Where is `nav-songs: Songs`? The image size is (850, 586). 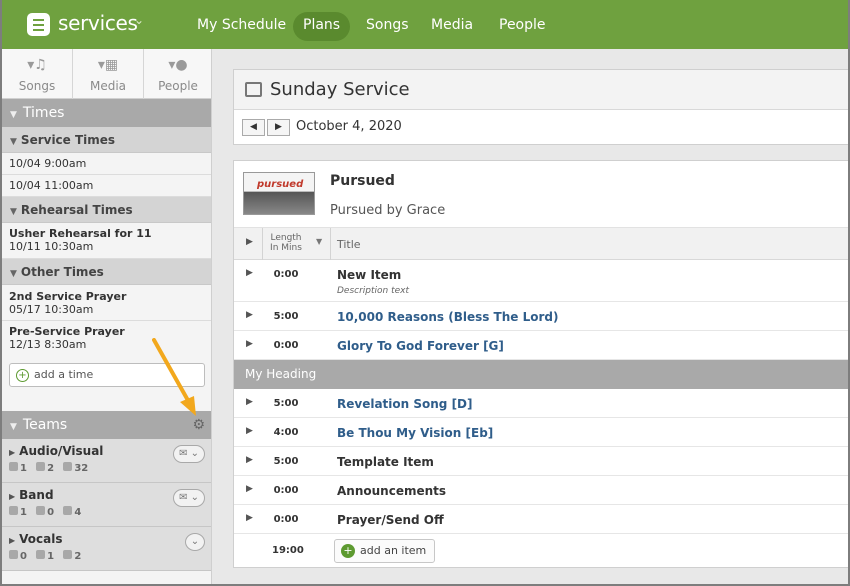
nav-songs: Songs is located at coordinates (387, 26).